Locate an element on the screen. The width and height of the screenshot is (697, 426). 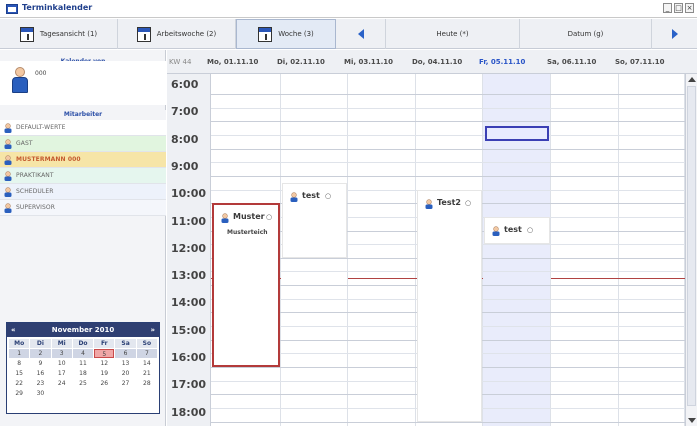
mini-calendar-weekday: Mo is located at coordinates (19, 343).